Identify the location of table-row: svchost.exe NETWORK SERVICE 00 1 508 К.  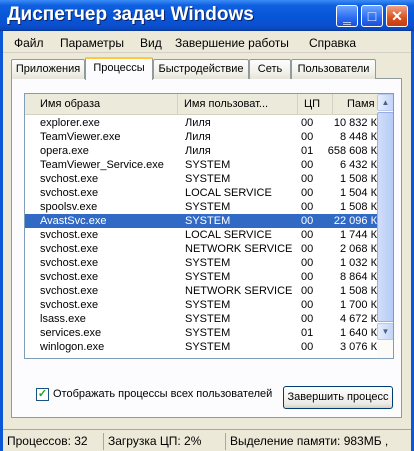
(201, 291).